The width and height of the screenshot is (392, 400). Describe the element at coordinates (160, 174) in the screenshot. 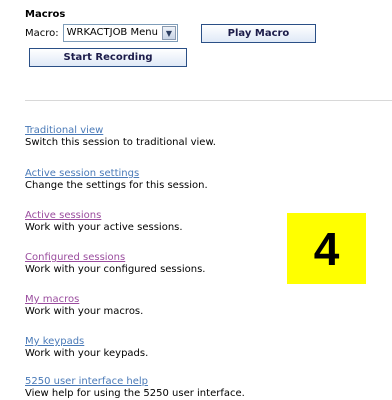

I see `active-session-settings-link: Active session settings` at that location.